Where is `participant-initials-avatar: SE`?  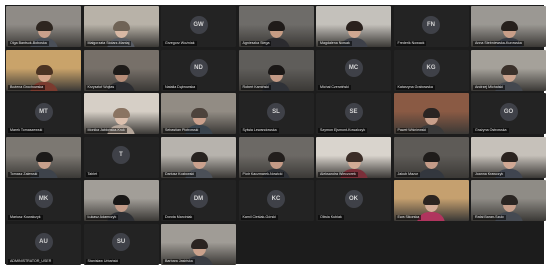
participant-initials-avatar: SE is located at coordinates (353, 111).